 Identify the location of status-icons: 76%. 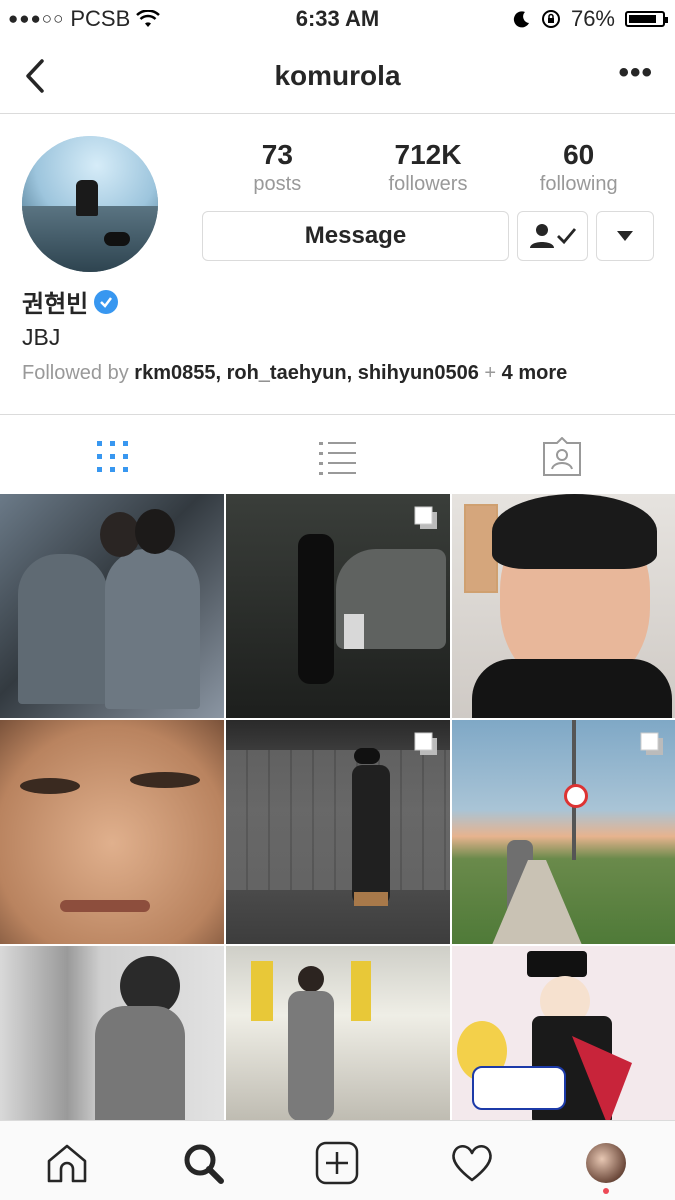
(590, 19).